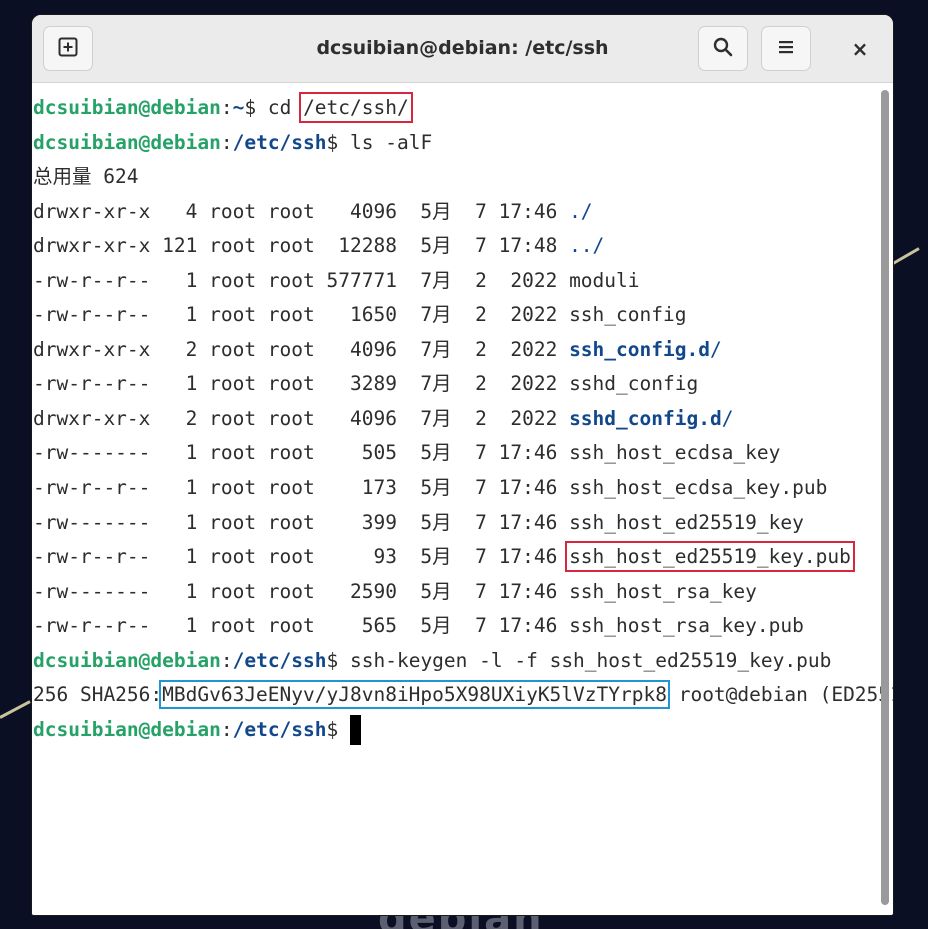 Image resolution: width=928 pixels, height=929 pixels. Describe the element at coordinates (462, 49) in the screenshot. I see `titlebar: dcsuibian@debian: /etc/ssh ×` at that location.